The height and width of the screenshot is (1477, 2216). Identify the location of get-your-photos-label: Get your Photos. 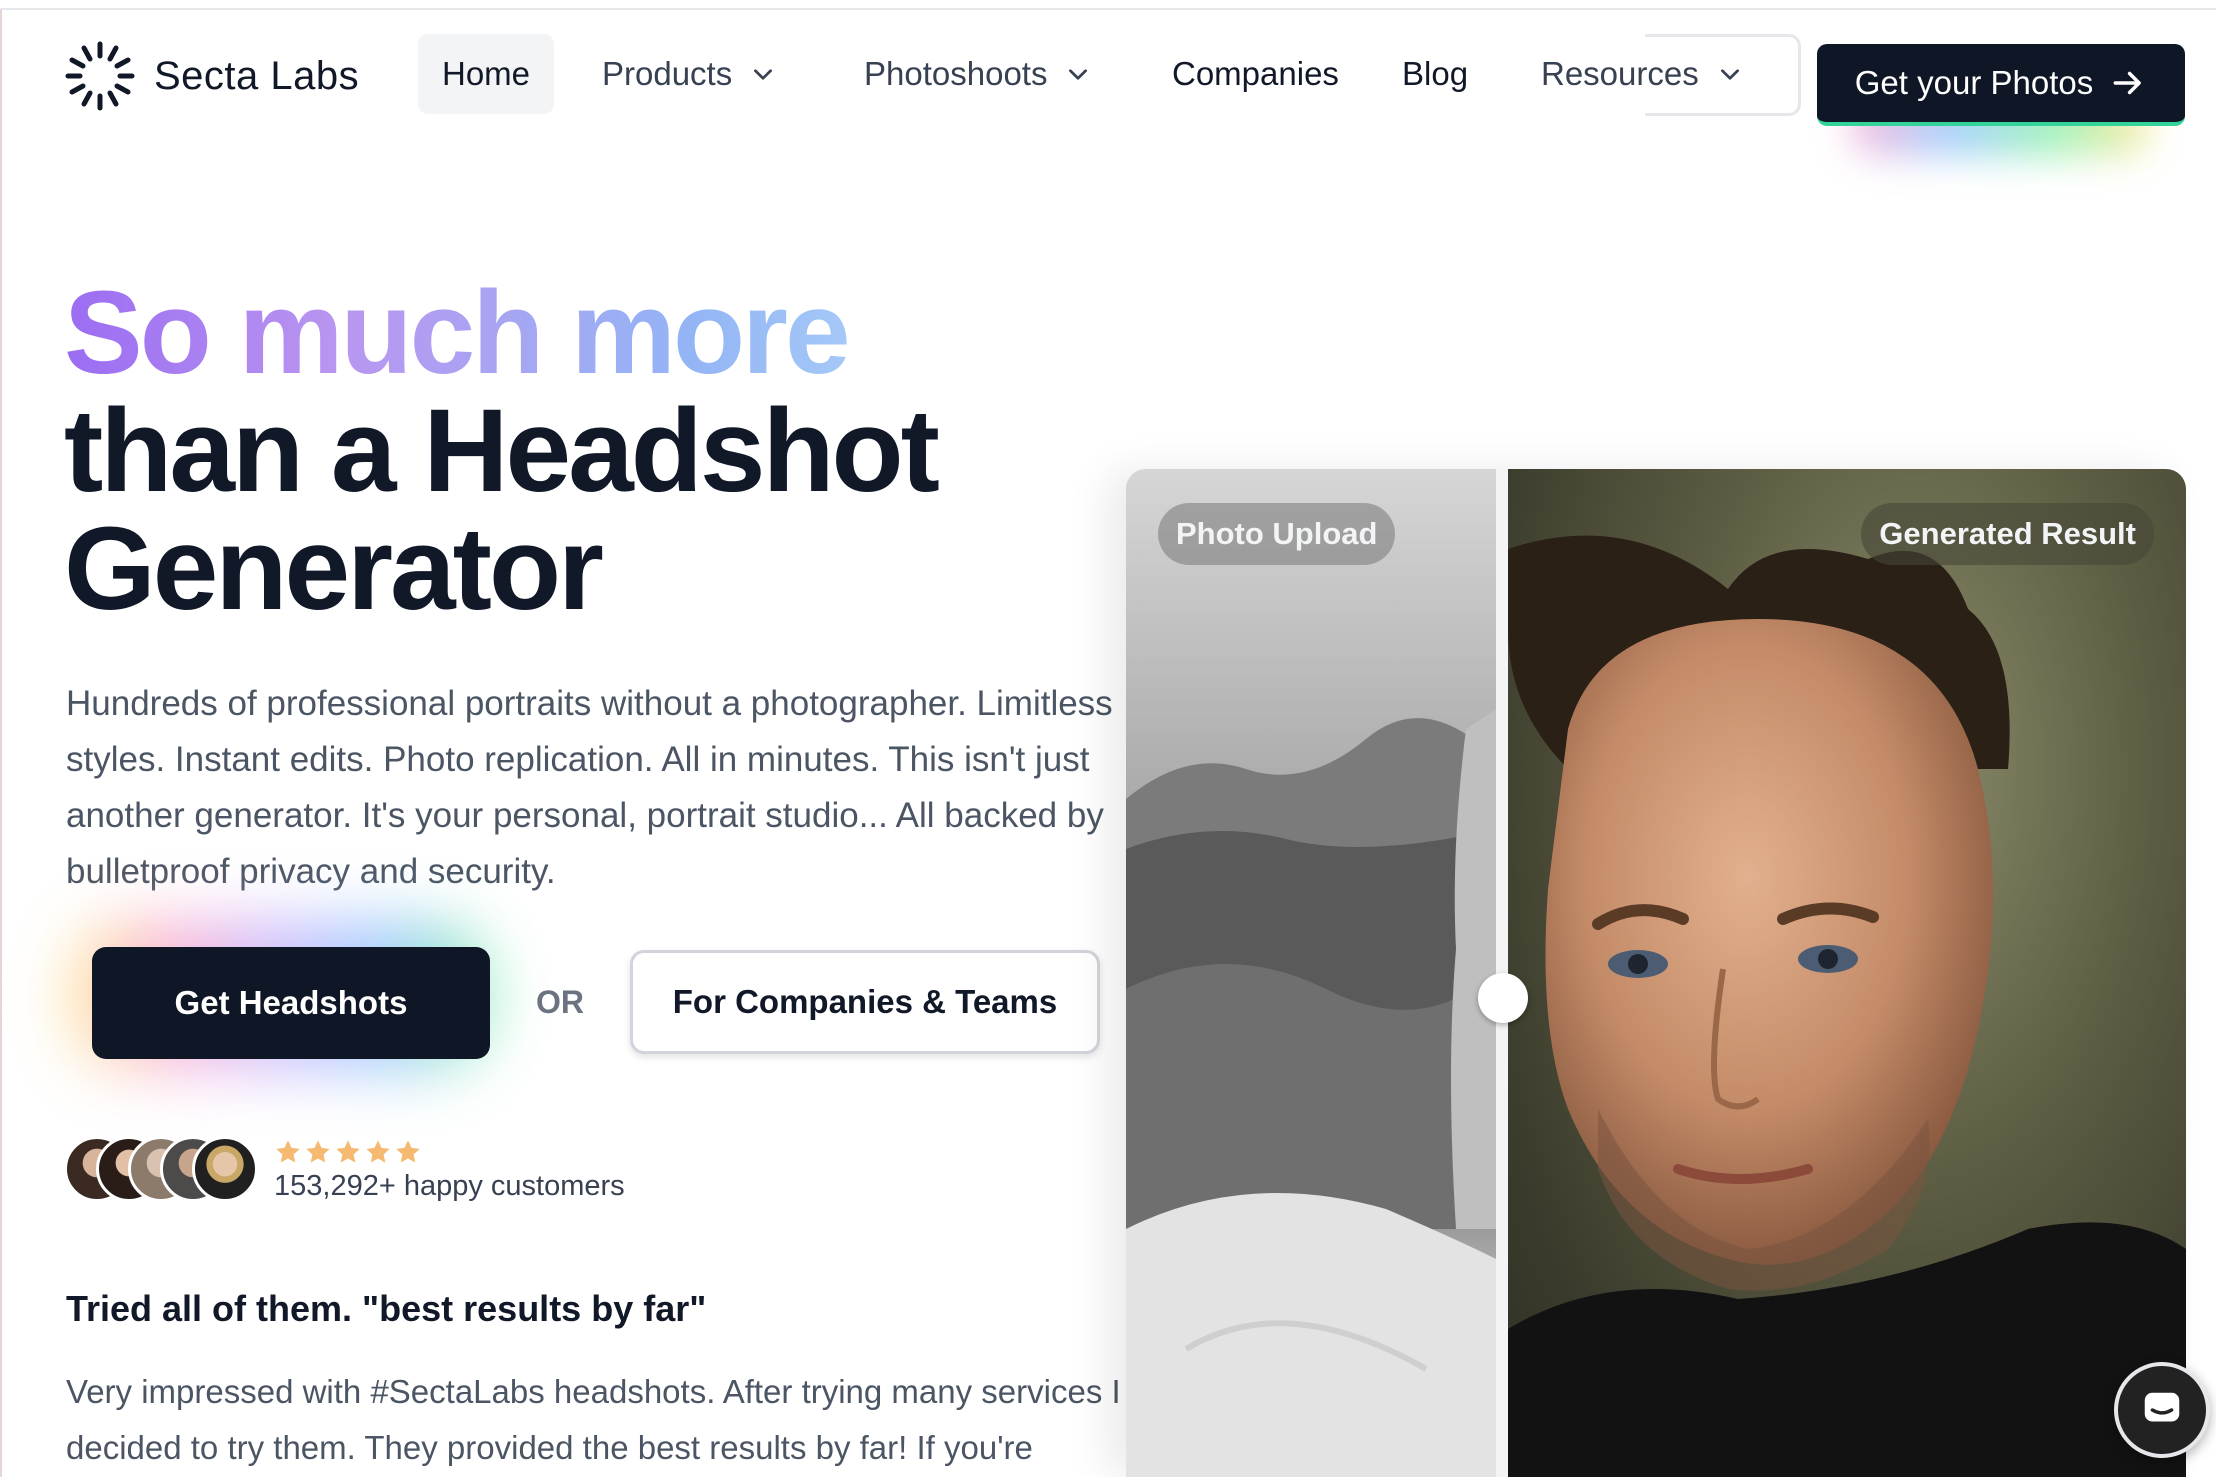
(1974, 82).